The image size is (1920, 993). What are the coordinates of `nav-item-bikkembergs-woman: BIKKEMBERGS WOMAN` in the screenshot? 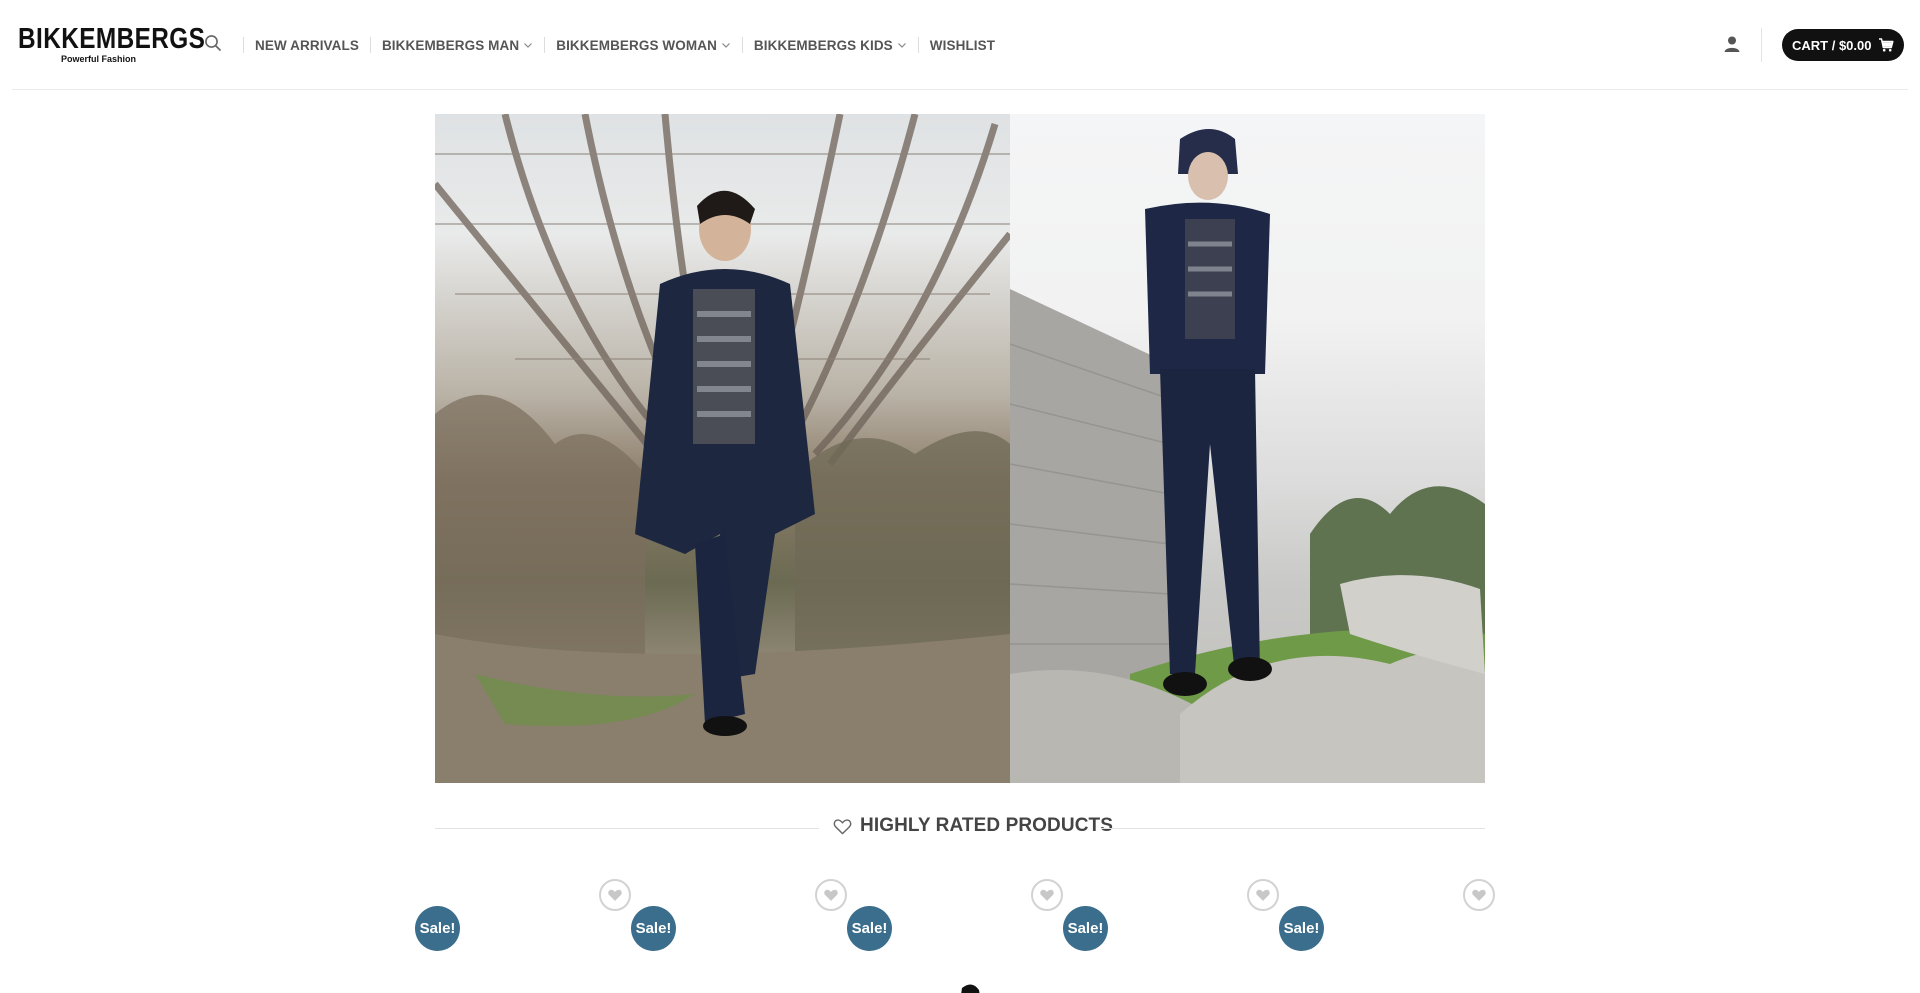 It's located at (643, 45).